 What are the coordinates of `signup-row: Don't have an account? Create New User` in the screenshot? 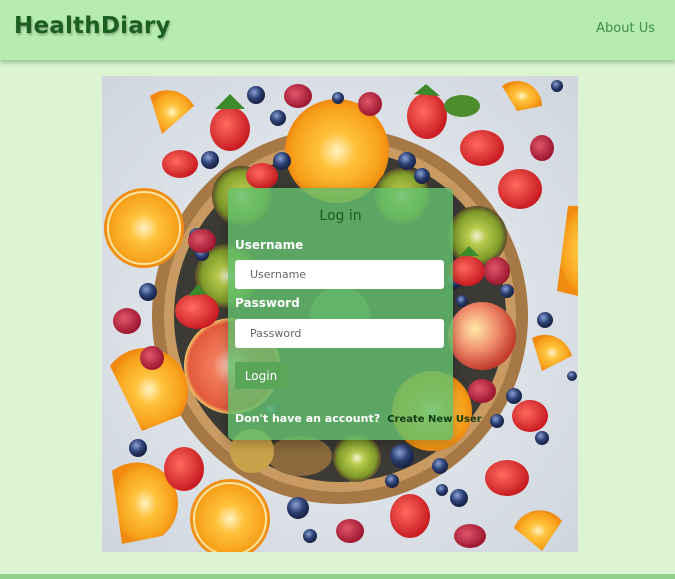 It's located at (358, 416).